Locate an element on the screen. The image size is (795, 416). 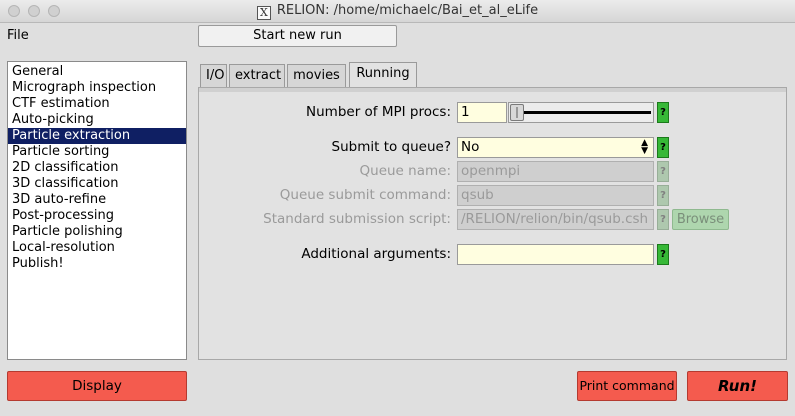
tab-extract: extract is located at coordinates (257, 76).